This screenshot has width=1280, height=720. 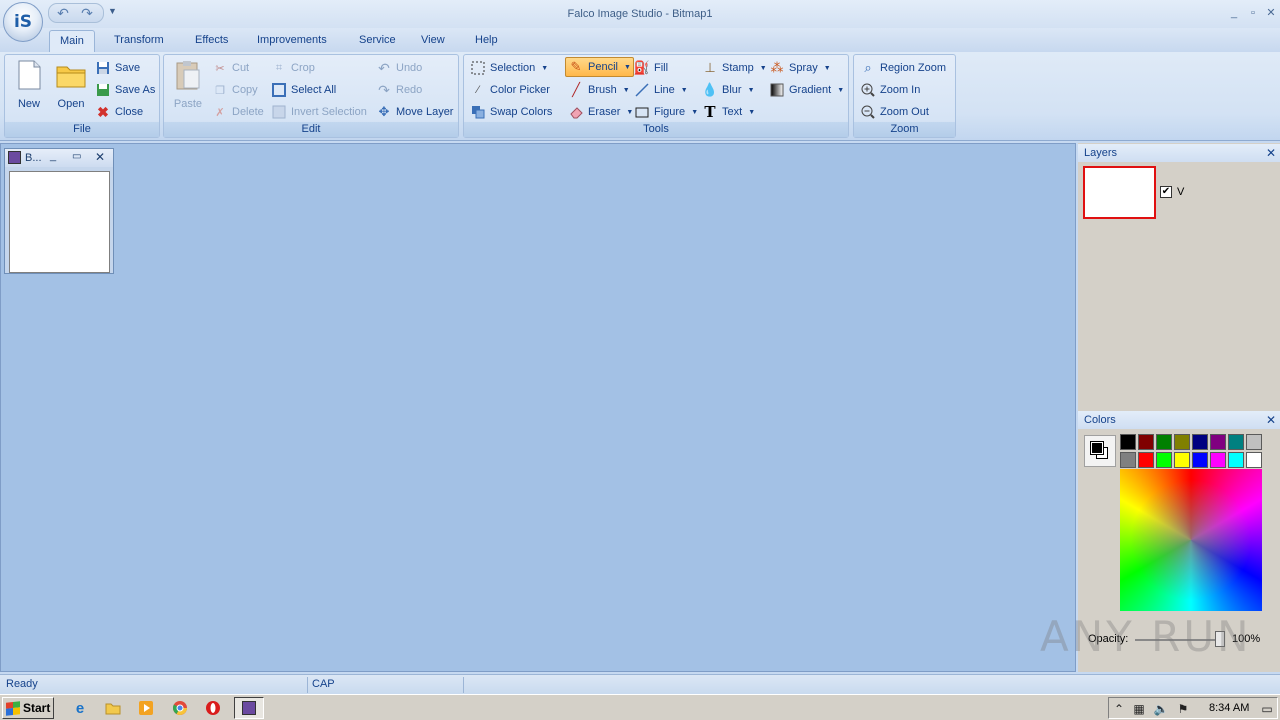 I want to click on blur-tool-button: 💧 Blur ▼, so click(x=728, y=90).